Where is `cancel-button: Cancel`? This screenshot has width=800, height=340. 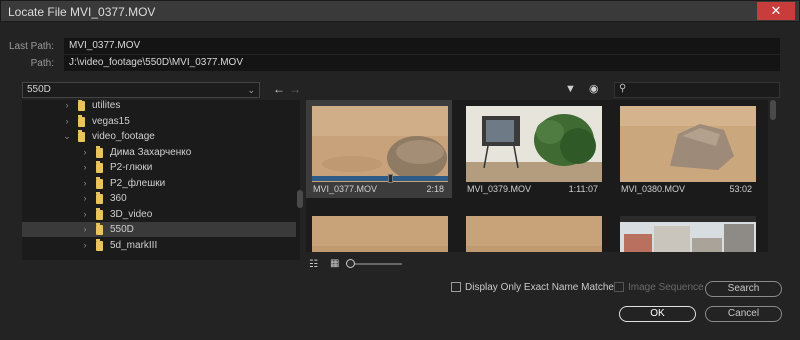
cancel-button: Cancel is located at coordinates (743, 314).